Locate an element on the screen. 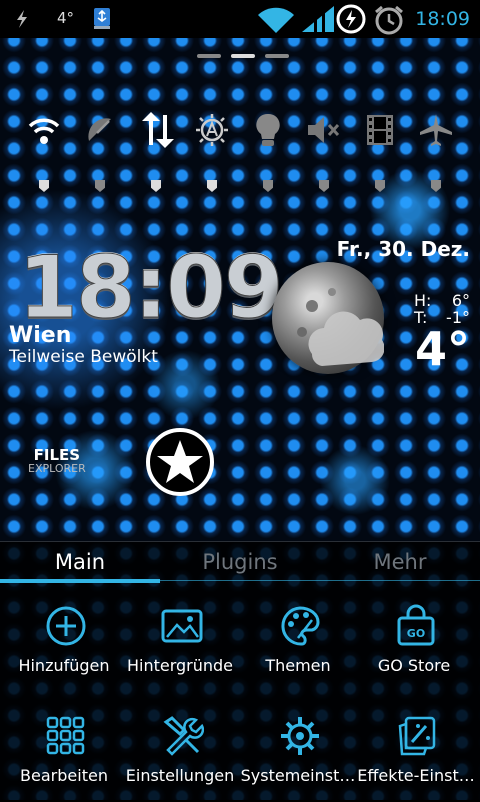  favorites-star-button is located at coordinates (180, 464).